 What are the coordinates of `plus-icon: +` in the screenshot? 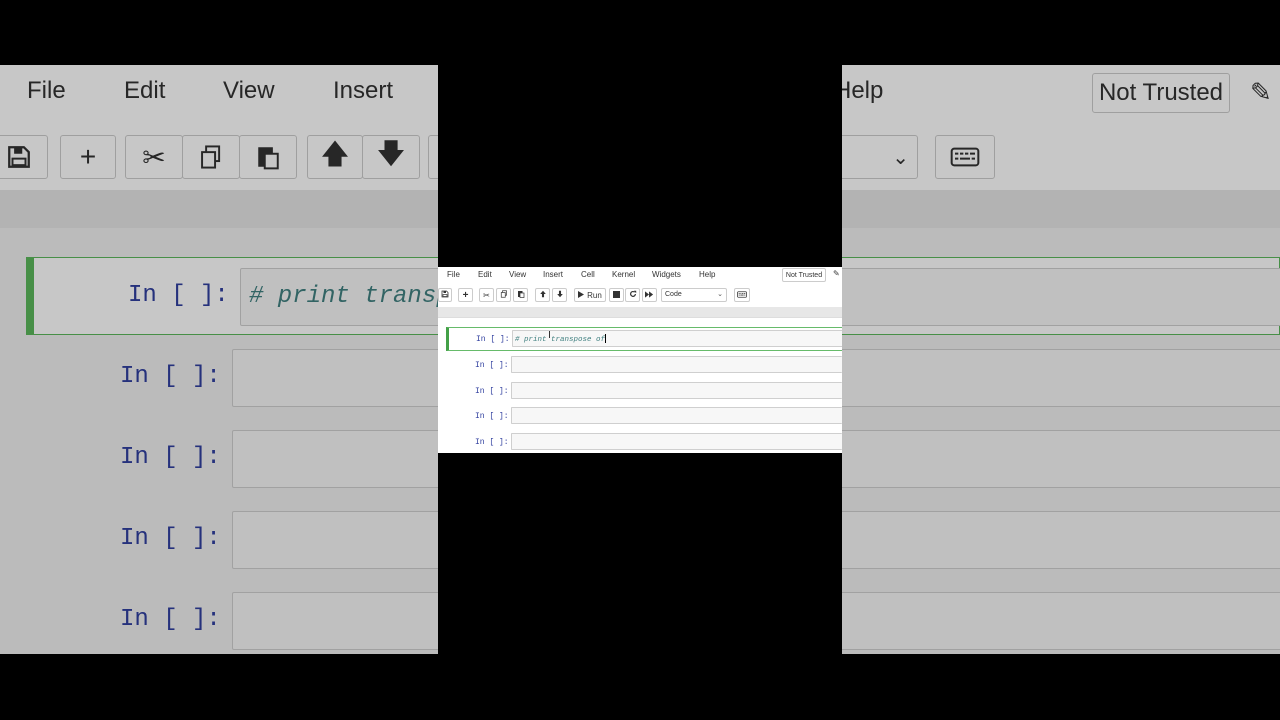 It's located at (465, 295).